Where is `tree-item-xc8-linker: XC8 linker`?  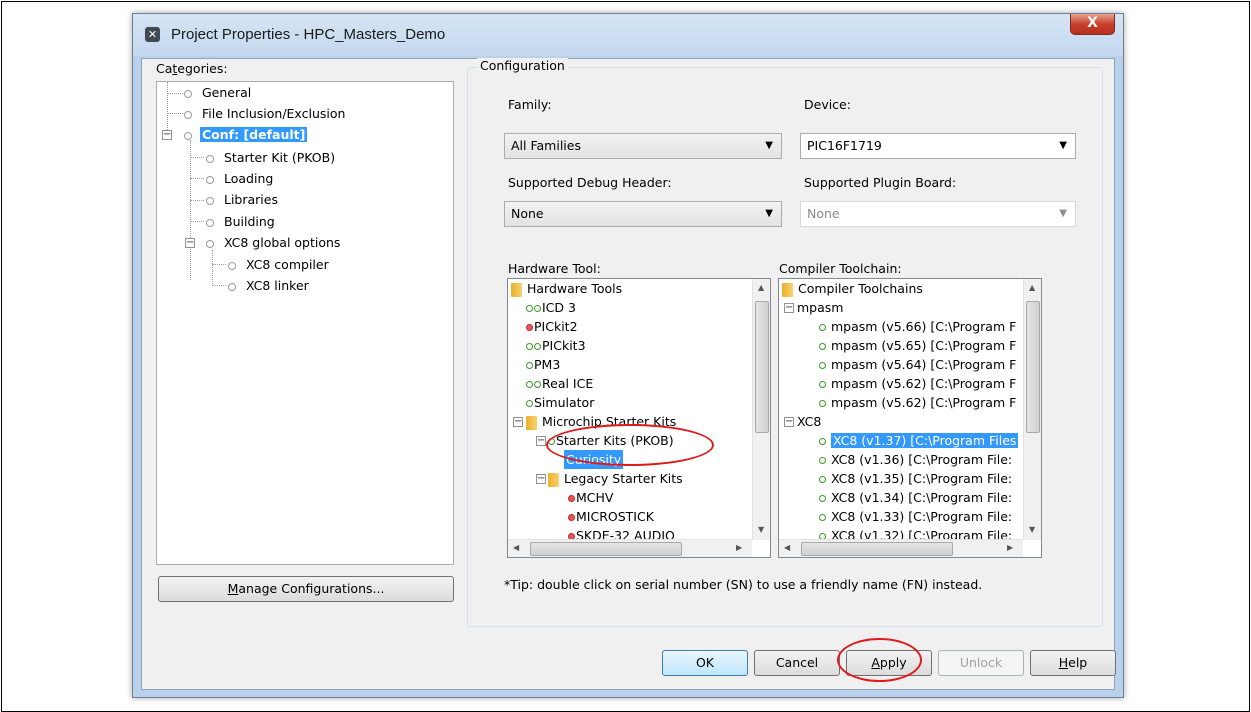
tree-item-xc8-linker: XC8 linker is located at coordinates (269, 286).